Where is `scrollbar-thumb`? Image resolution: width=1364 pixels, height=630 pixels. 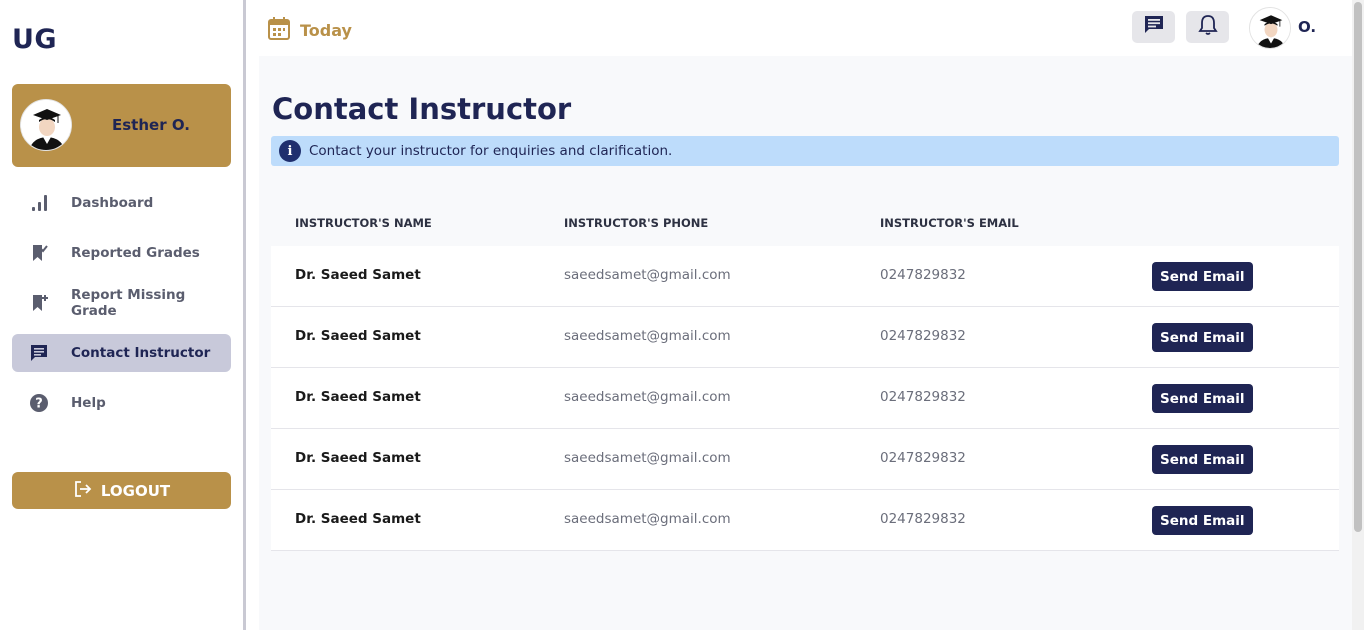
scrollbar-thumb is located at coordinates (1358, 267).